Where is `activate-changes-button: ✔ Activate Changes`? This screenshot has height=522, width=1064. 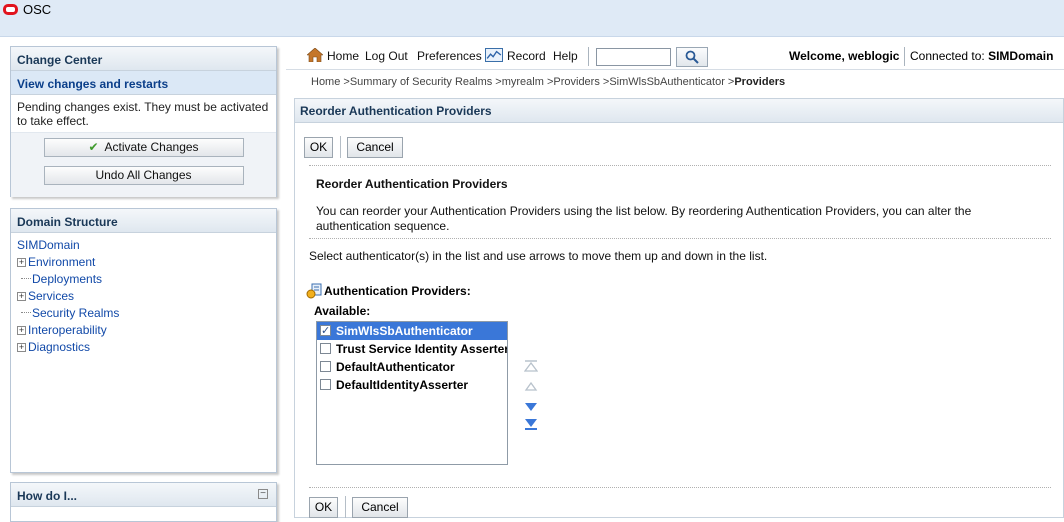 activate-changes-button: ✔ Activate Changes is located at coordinates (143, 147).